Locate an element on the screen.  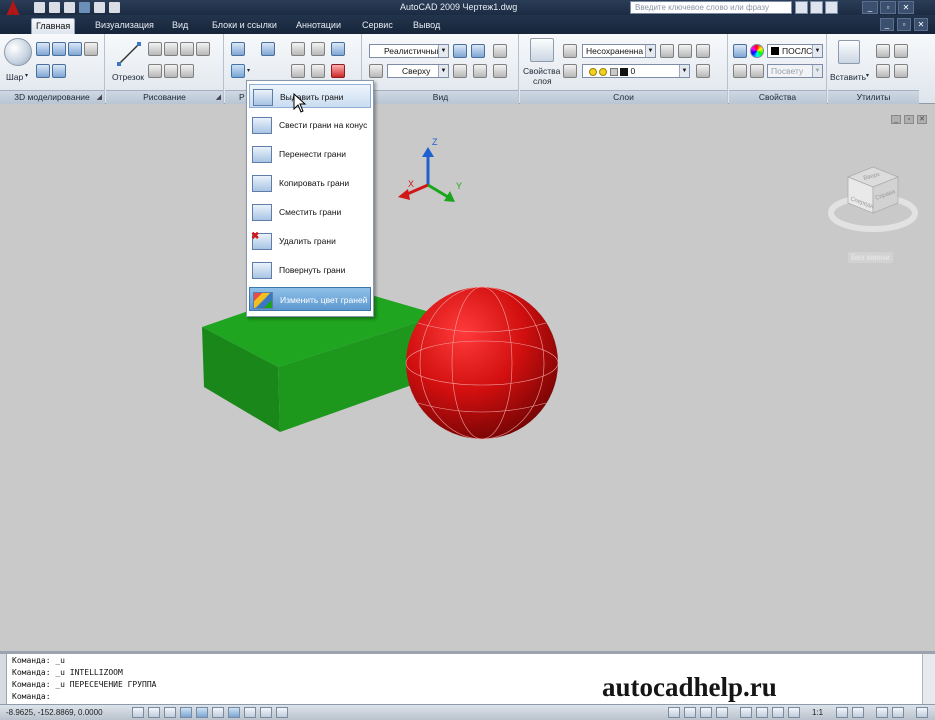
toolbar-lock-icon is located at coordinates (898, 712).